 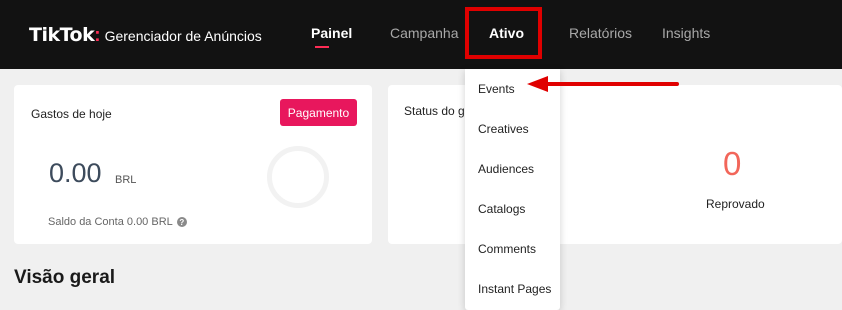 I want to click on brand-logo: TikTok : Gerenciador de Anúncios, so click(x=145, y=35).